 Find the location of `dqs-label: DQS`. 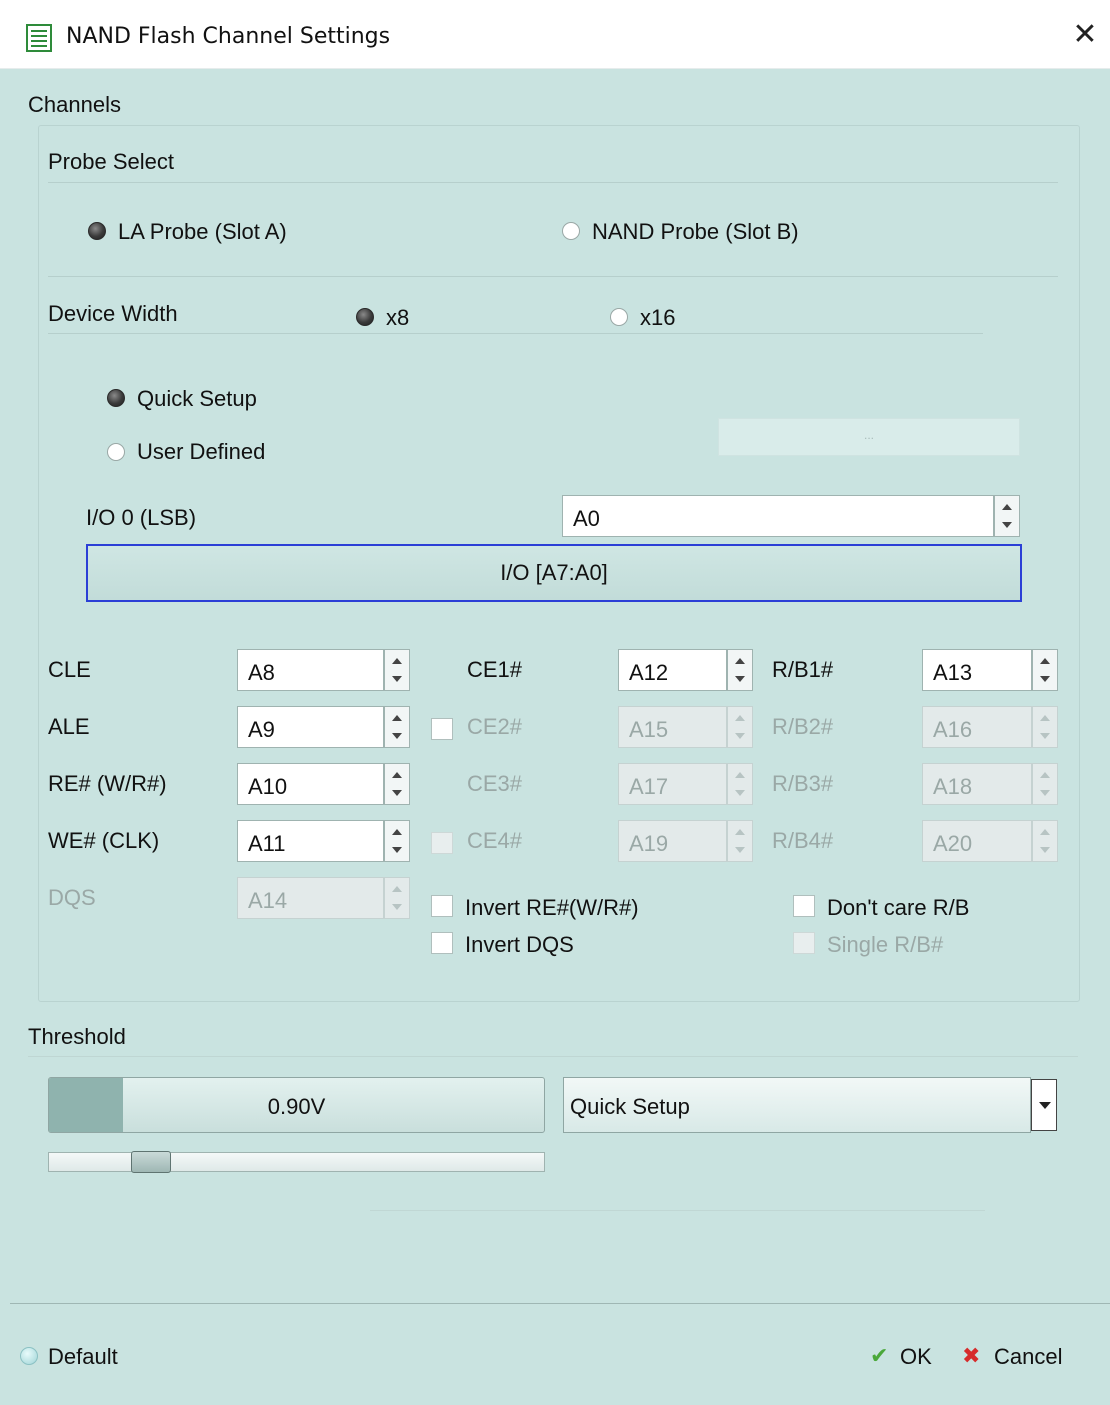

dqs-label: DQS is located at coordinates (72, 897).